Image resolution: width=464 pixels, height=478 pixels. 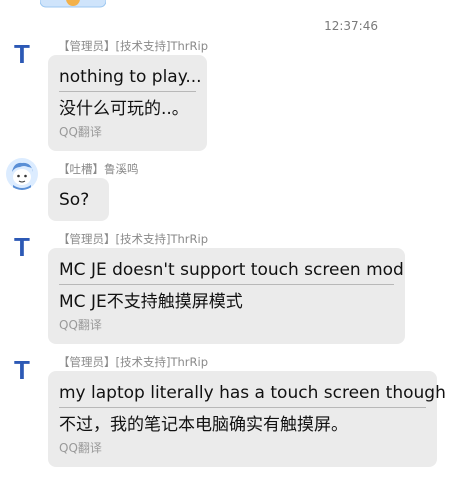 What do you see at coordinates (73, 4) in the screenshot?
I see `previous-message-fragment` at bounding box center [73, 4].